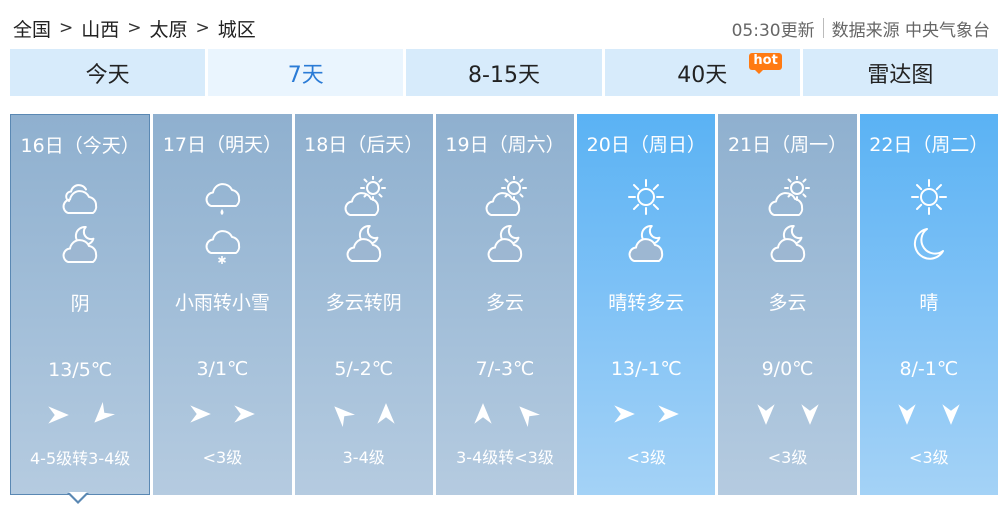 The height and width of the screenshot is (505, 1000). I want to click on update-time: 05:30更新, so click(773, 30).